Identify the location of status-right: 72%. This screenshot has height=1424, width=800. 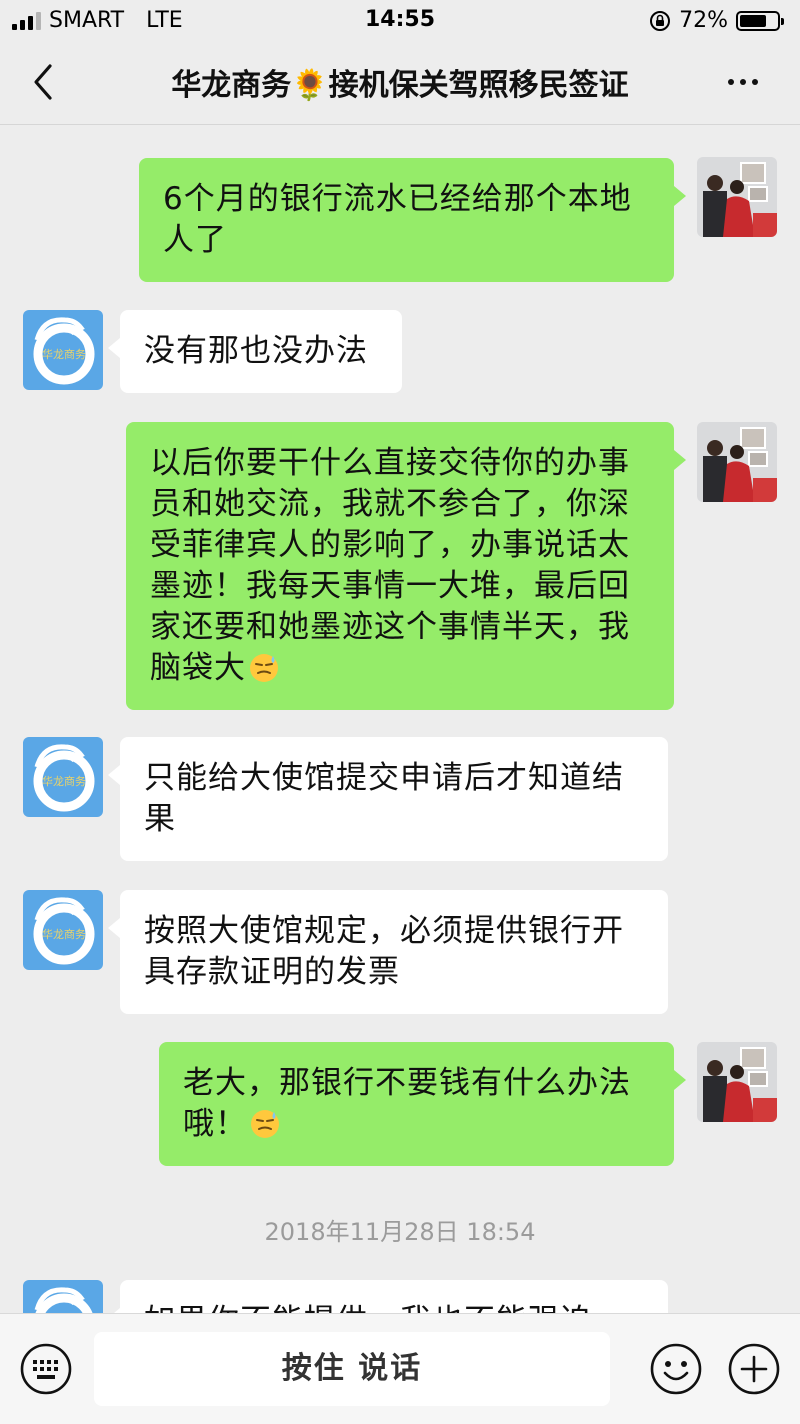
(716, 20).